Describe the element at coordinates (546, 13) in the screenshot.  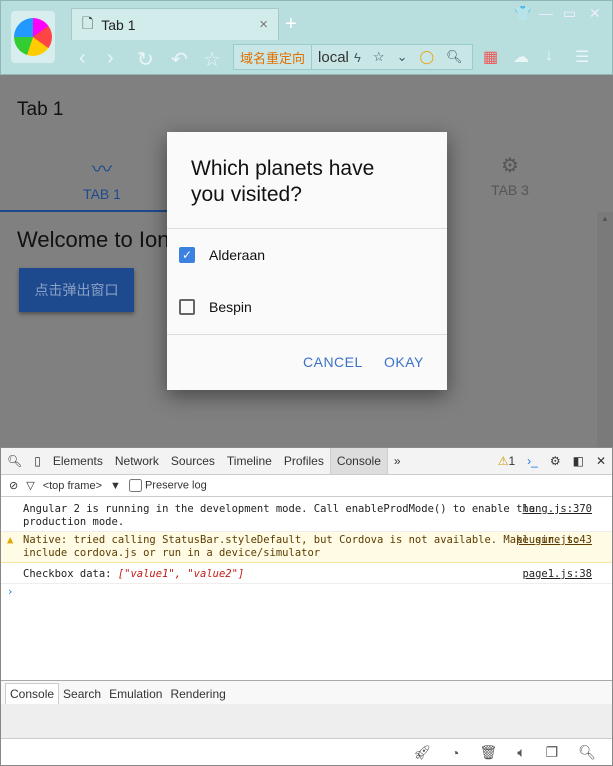
I see `minimize-button: —` at that location.